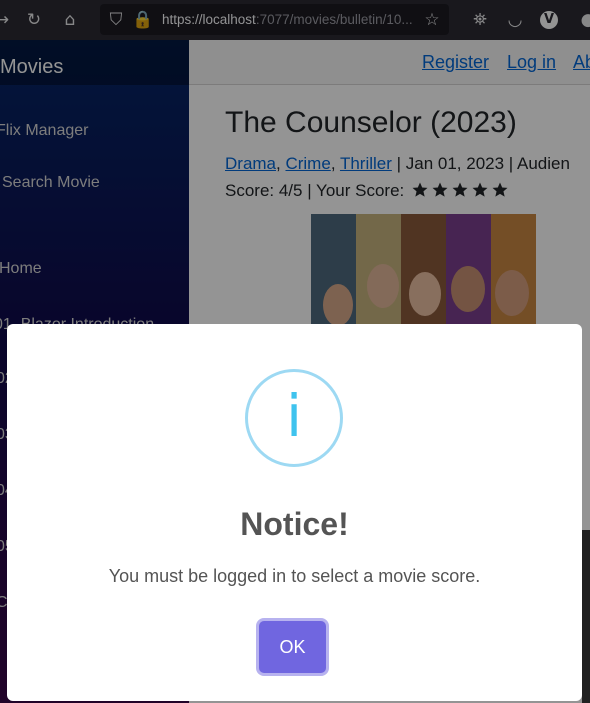 Image resolution: width=590 pixels, height=703 pixels. I want to click on info-icon: i, so click(294, 418).